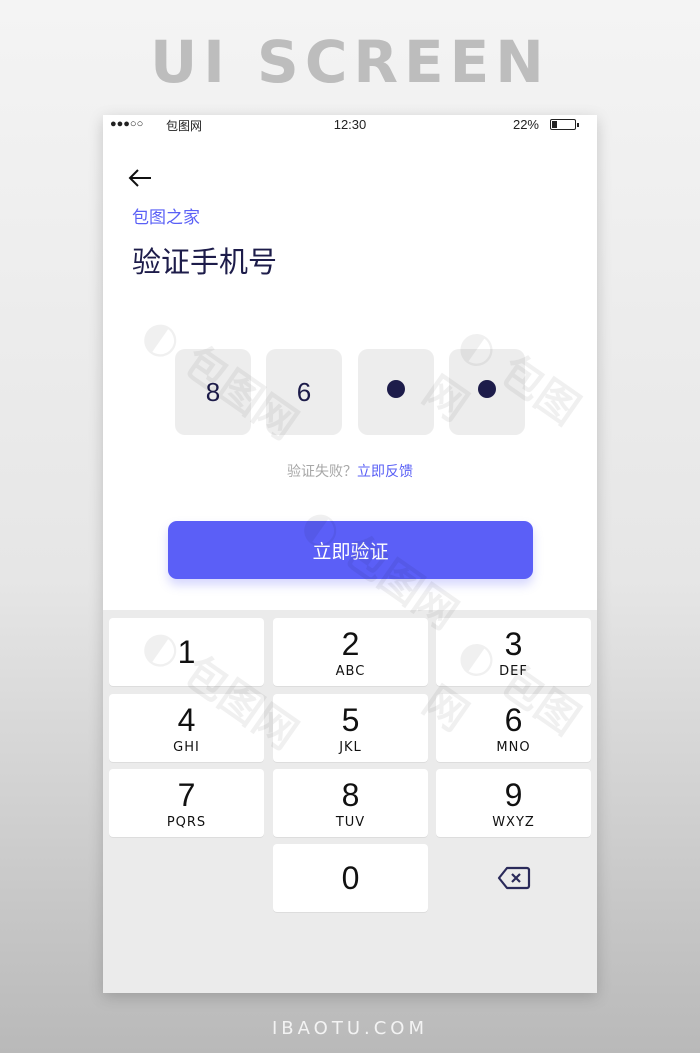 Image resolution: width=700 pixels, height=1053 pixels. I want to click on key-digit: 9, so click(513, 795).